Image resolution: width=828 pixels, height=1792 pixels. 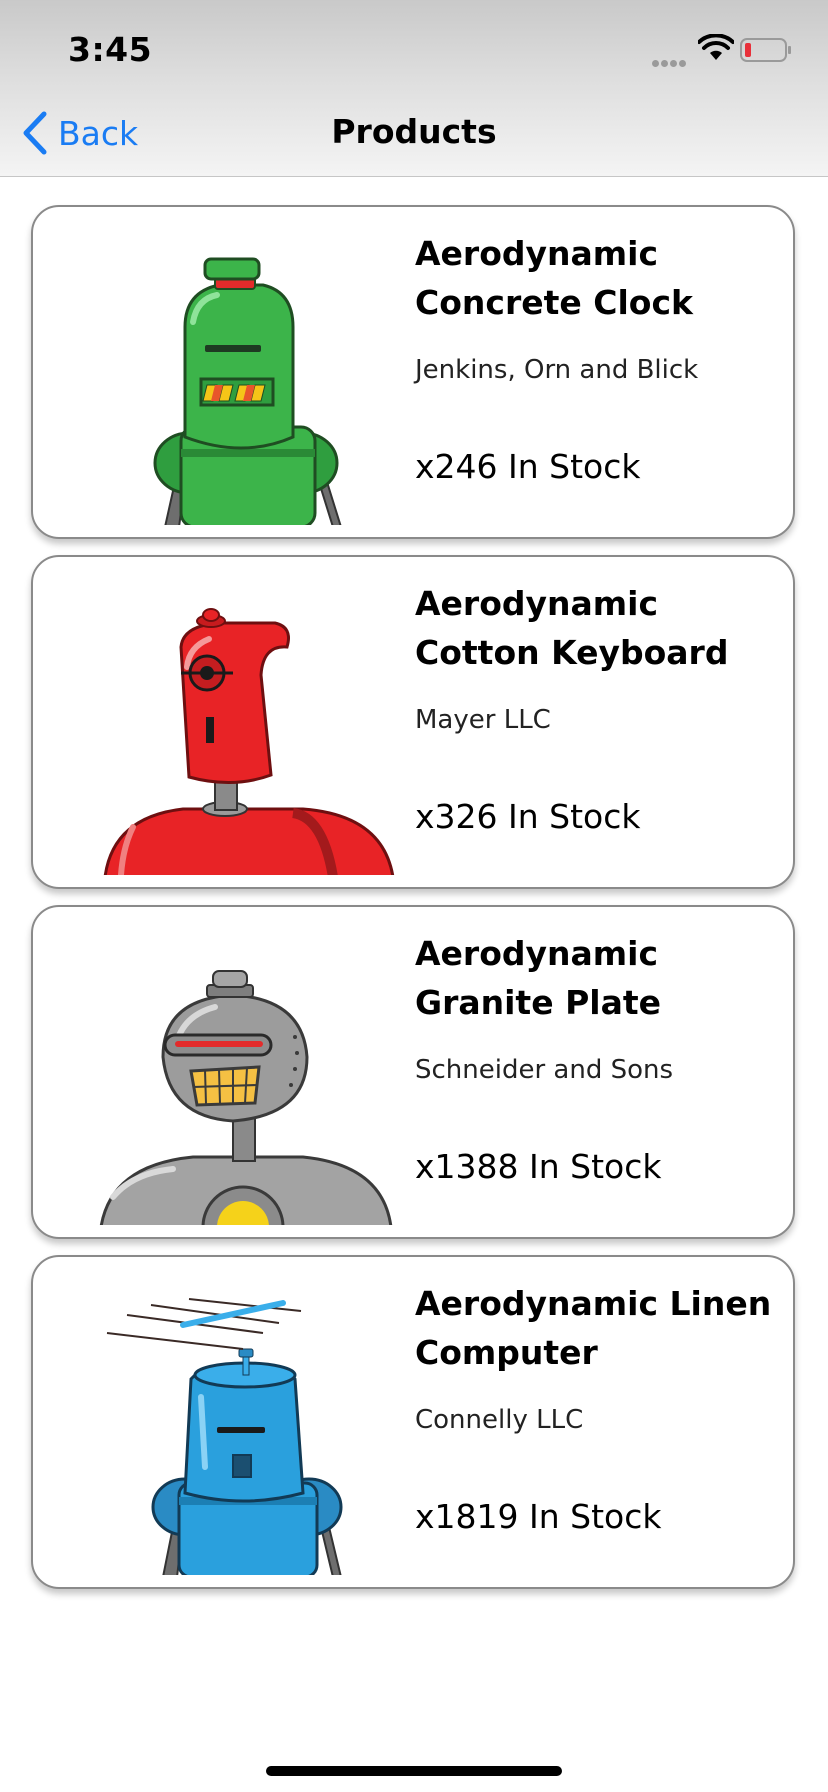 What do you see at coordinates (499, 1420) in the screenshot?
I see `product-brand: Connelly LLC` at bounding box center [499, 1420].